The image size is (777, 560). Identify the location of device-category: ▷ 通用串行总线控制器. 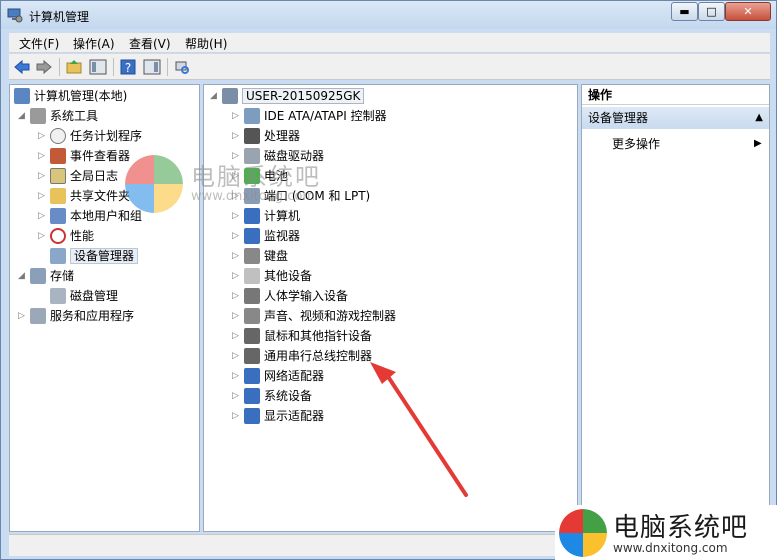
(302, 356).